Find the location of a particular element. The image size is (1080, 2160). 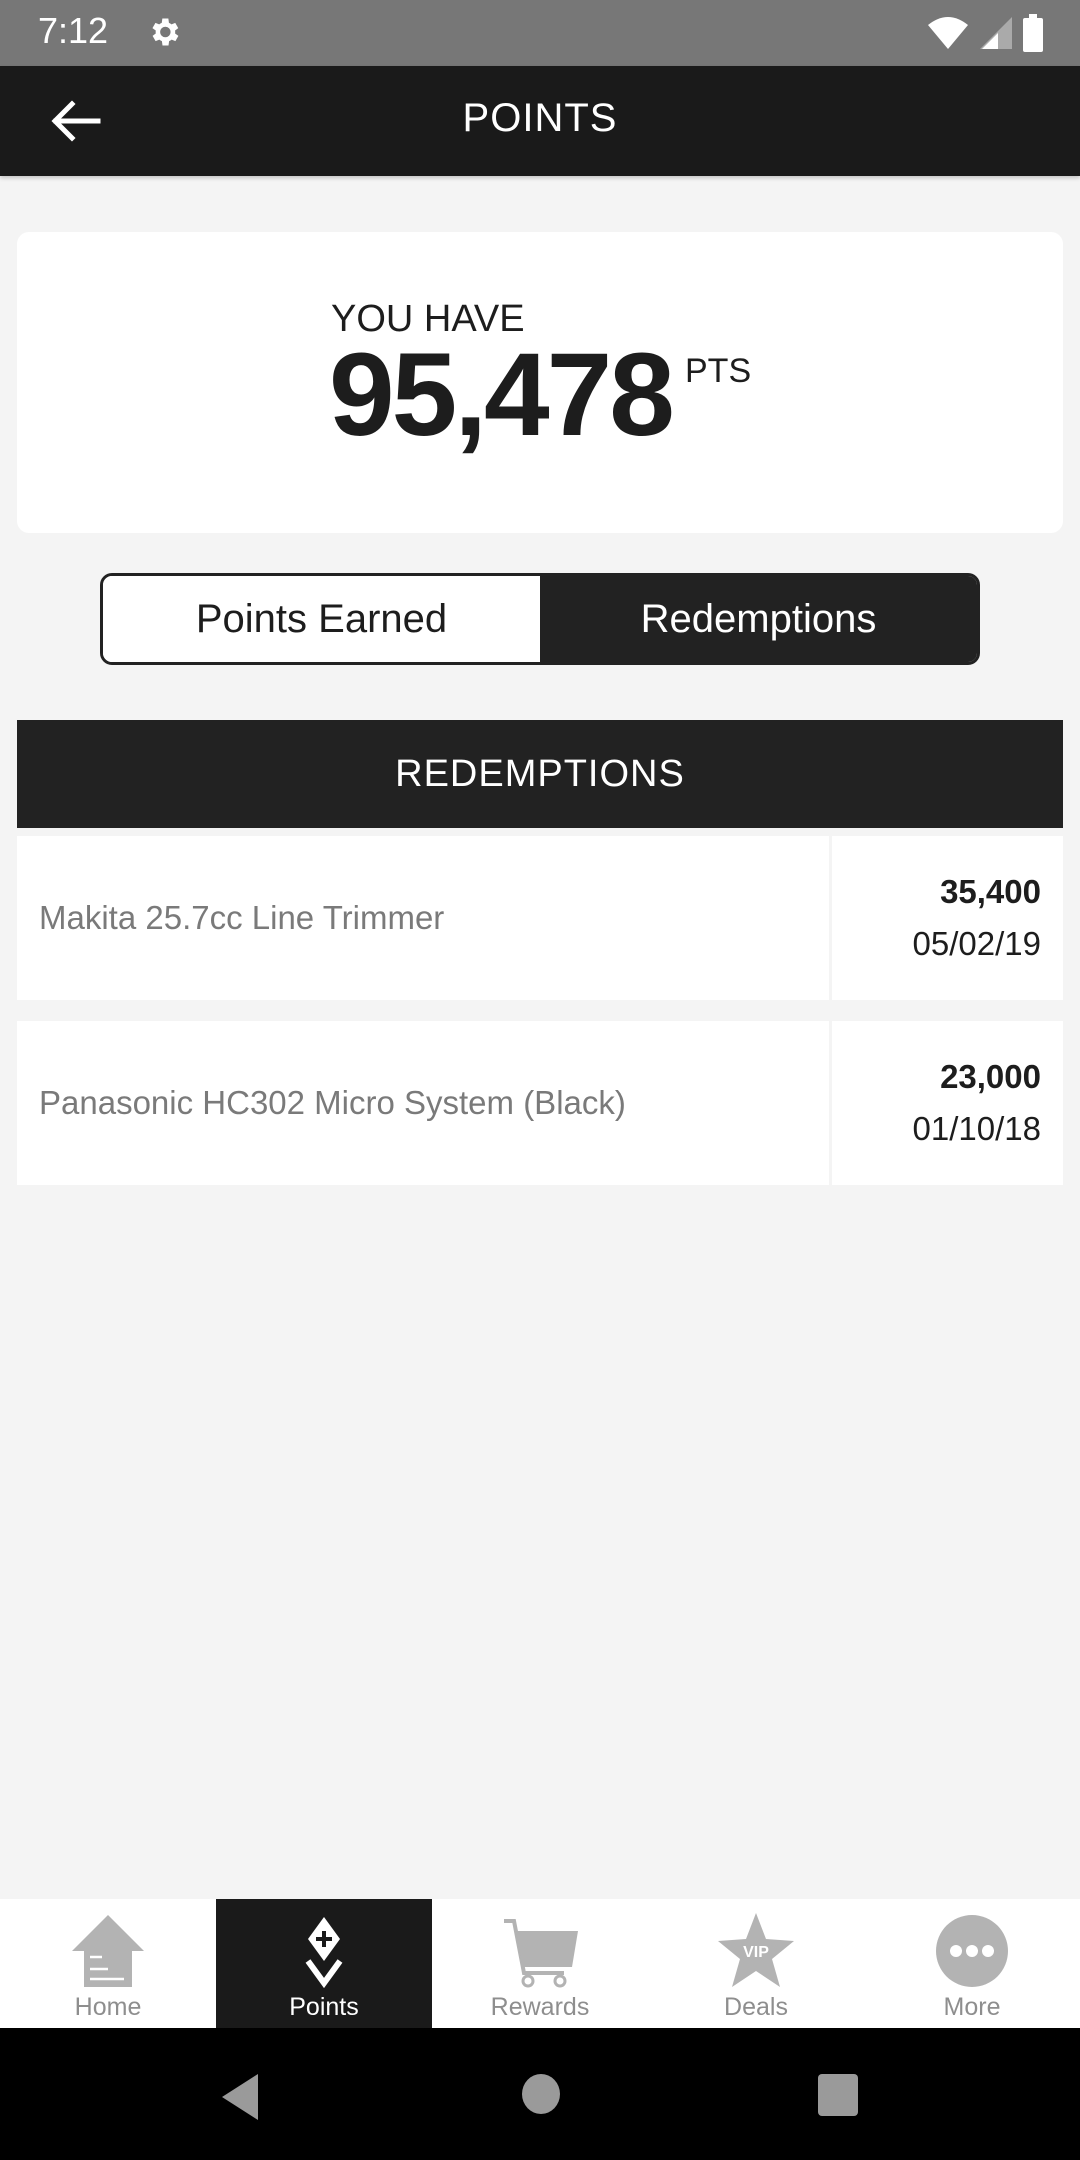

tab-points-earned: Points Earned is located at coordinates (321, 619).